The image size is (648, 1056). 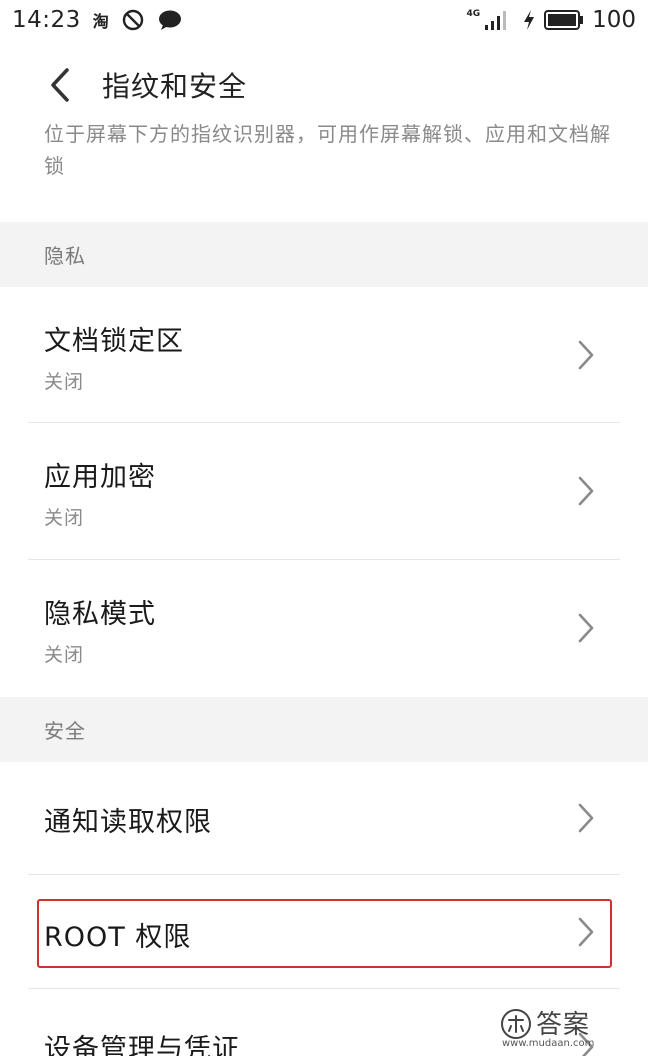 I want to click on status-bar: 14:23 淘 4G 100, so click(x=324, y=20).